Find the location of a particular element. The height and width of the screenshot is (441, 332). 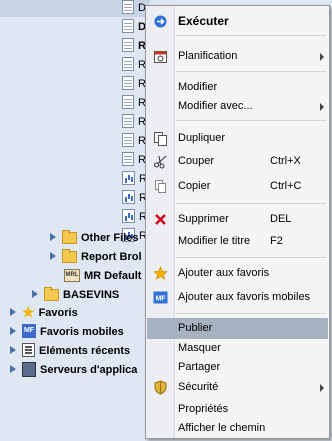

menu-item-planification: Planification is located at coordinates (237, 56).